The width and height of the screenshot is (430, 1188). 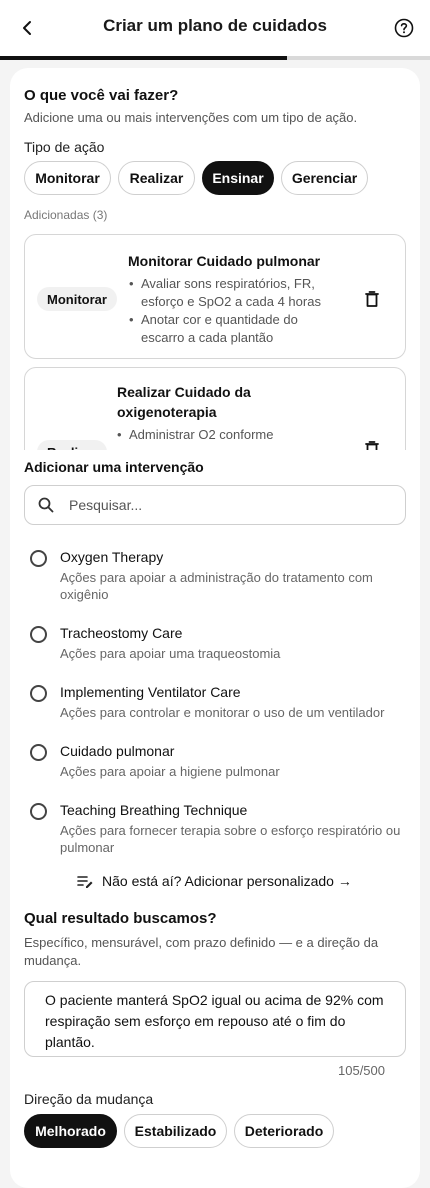 What do you see at coordinates (77, 299) in the screenshot?
I see `action-tag: Monitorar` at bounding box center [77, 299].